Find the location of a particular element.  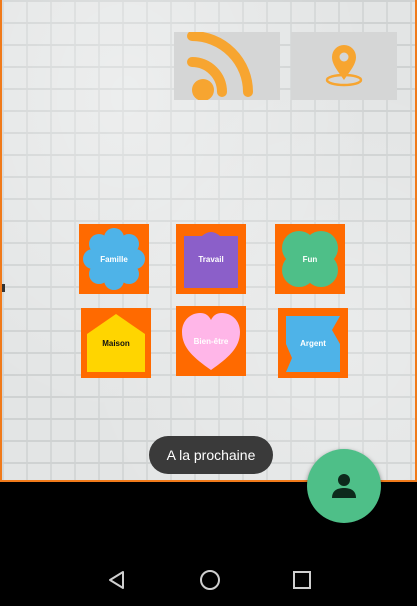

category-label: Bien-être is located at coordinates (211, 341).